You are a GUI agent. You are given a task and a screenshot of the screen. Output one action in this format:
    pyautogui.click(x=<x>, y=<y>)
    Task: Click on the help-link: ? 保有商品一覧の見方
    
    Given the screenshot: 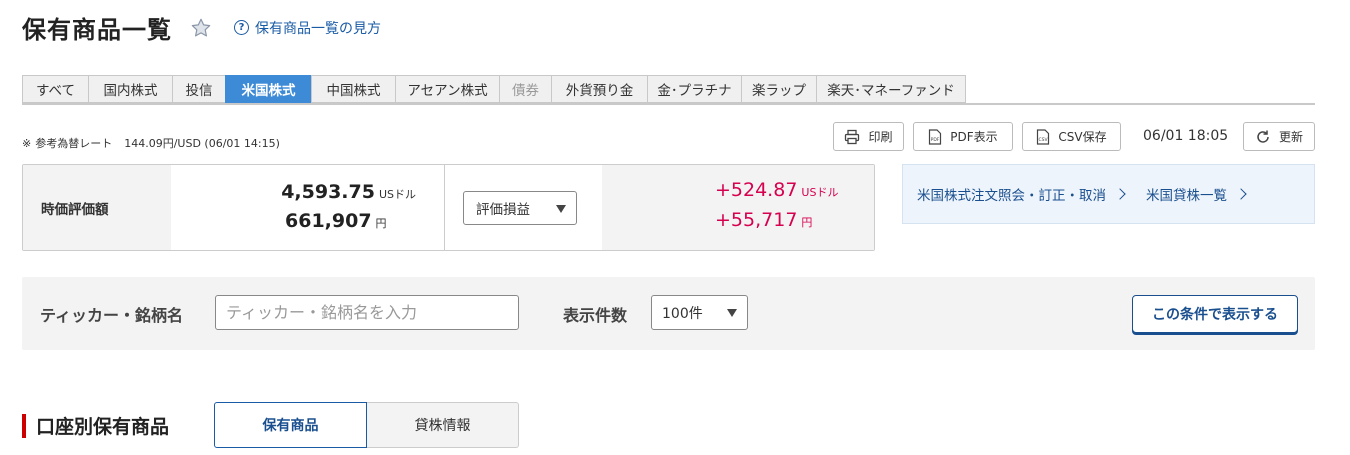 What is the action you would take?
    pyautogui.click(x=307, y=28)
    